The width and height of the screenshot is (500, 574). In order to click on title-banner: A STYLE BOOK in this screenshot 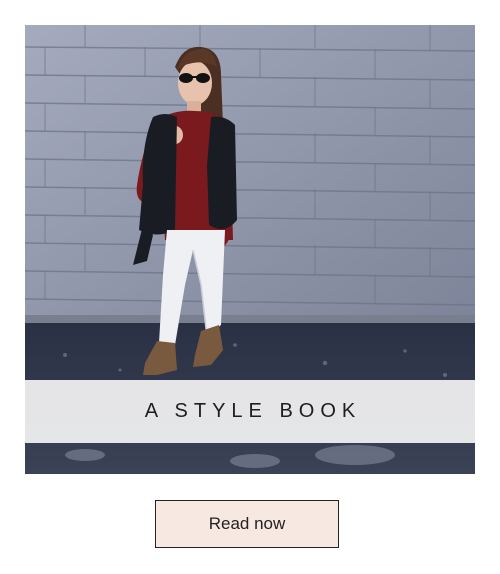, I will do `click(250, 411)`.